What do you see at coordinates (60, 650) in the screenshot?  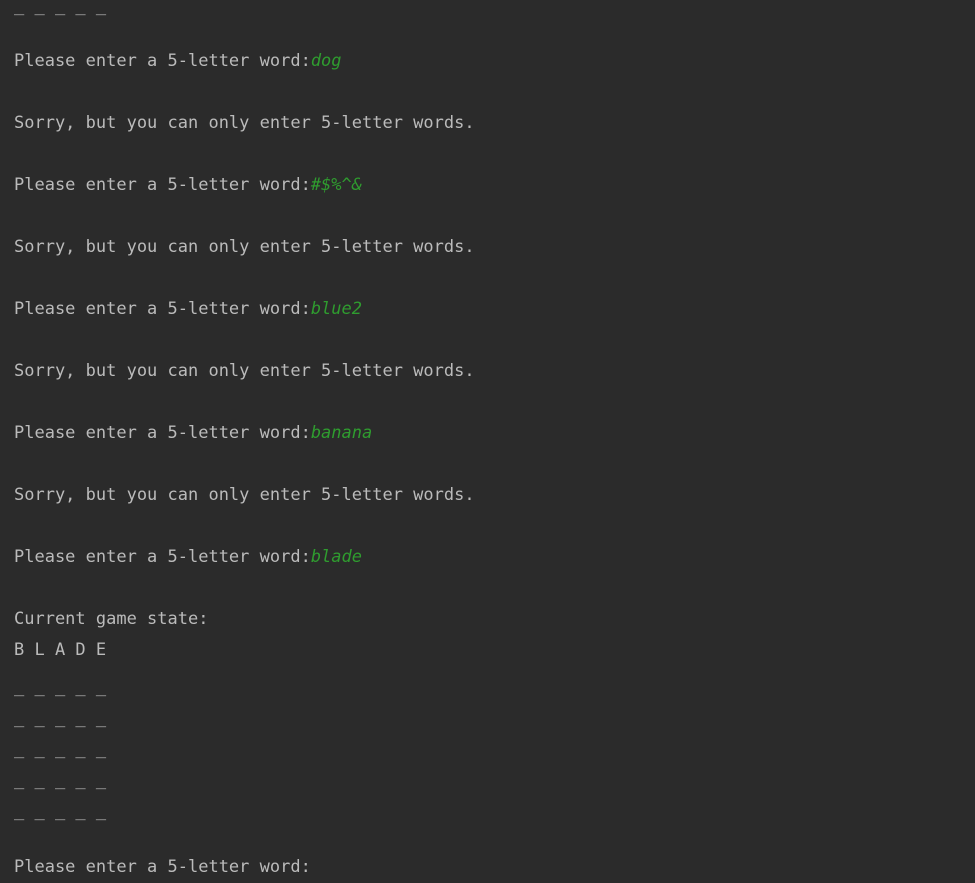 I see `board-row: B L A D E` at bounding box center [60, 650].